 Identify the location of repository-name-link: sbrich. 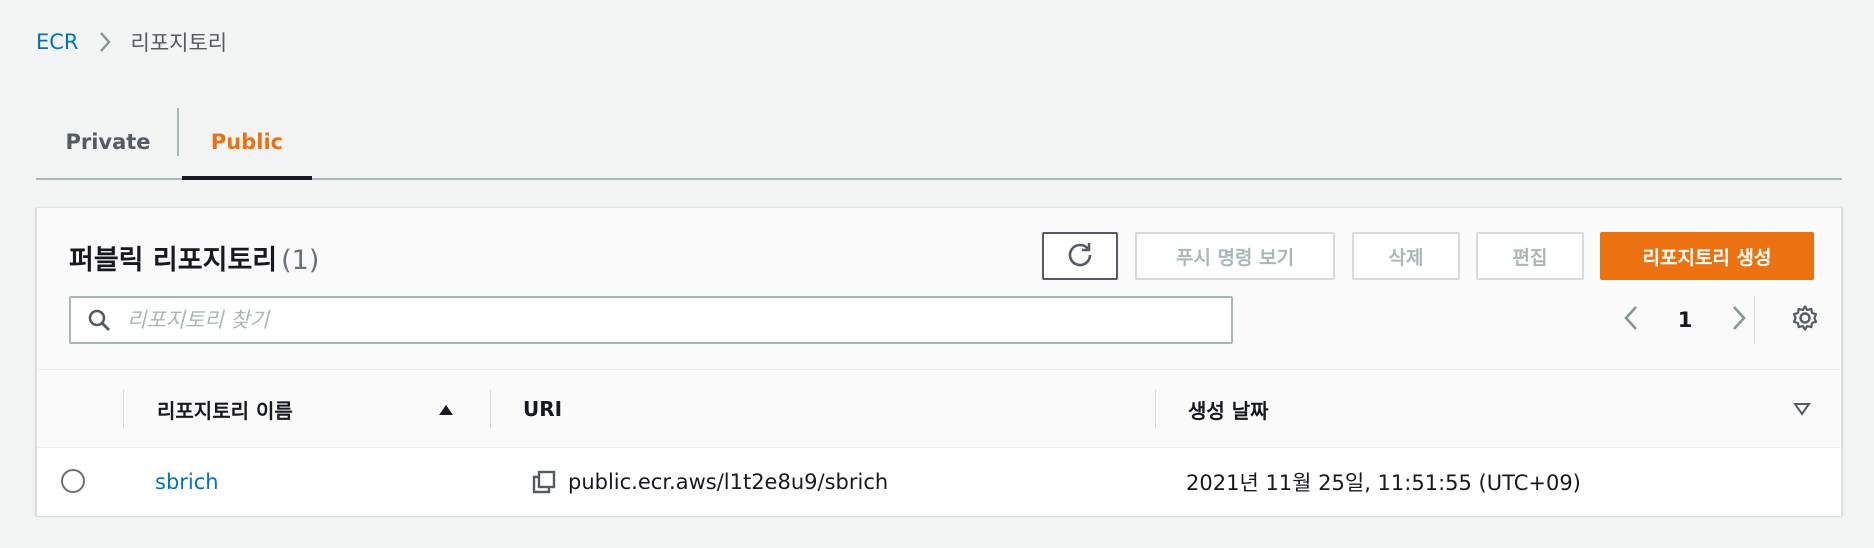
(187, 482).